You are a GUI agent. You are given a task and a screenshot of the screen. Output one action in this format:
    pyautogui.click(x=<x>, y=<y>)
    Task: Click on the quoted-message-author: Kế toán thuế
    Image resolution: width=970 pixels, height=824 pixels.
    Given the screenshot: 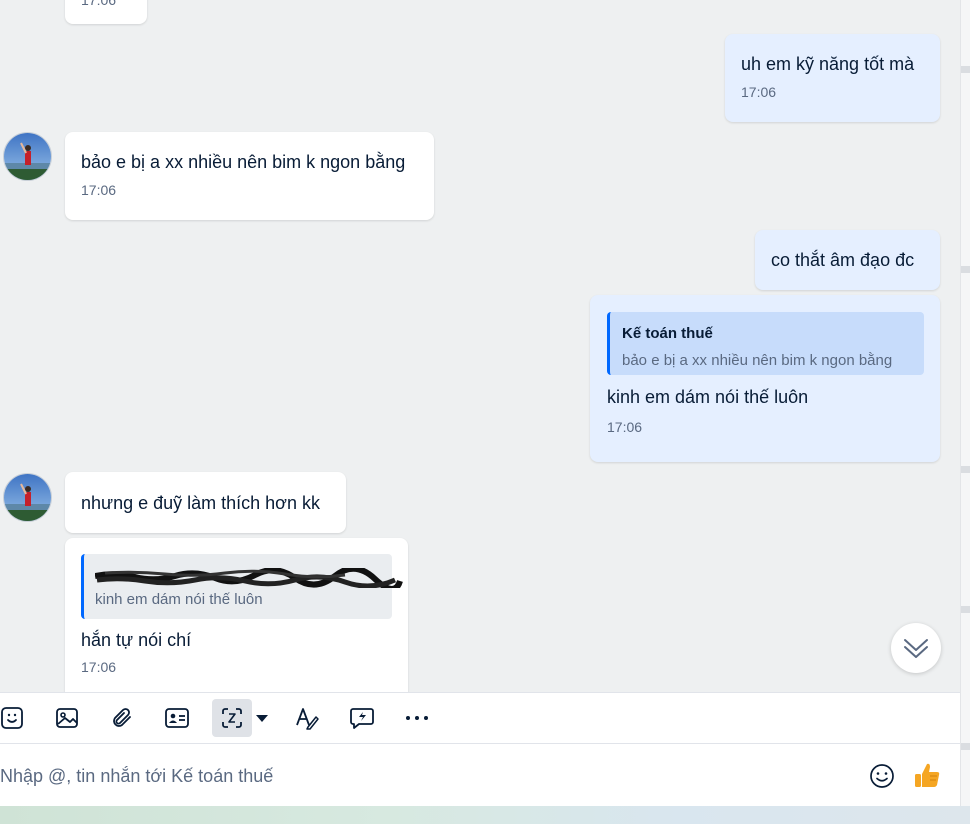 What is the action you would take?
    pyautogui.click(x=667, y=333)
    